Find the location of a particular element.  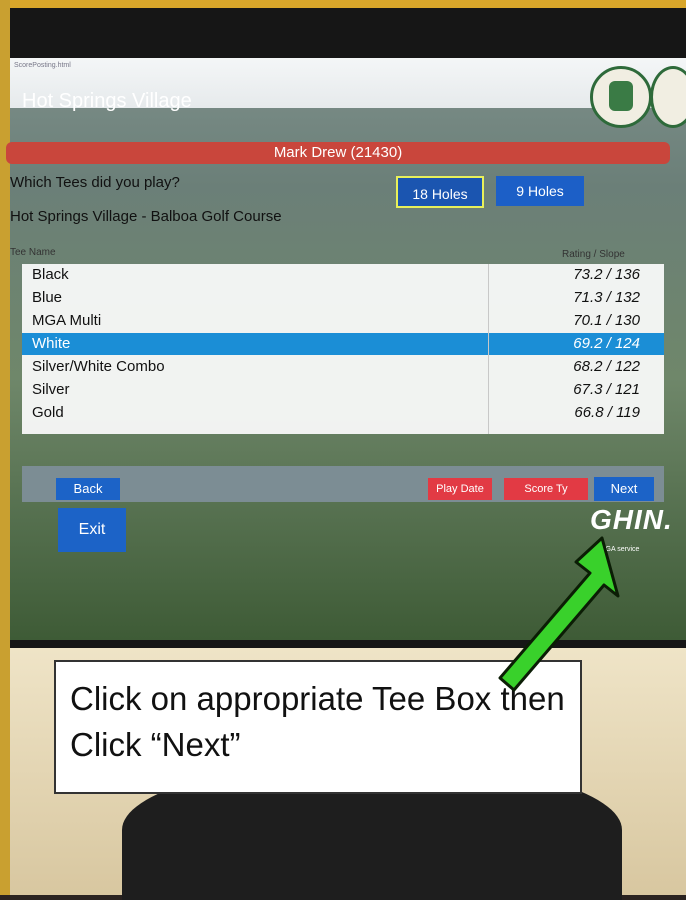

next-button: Next is located at coordinates (624, 489).